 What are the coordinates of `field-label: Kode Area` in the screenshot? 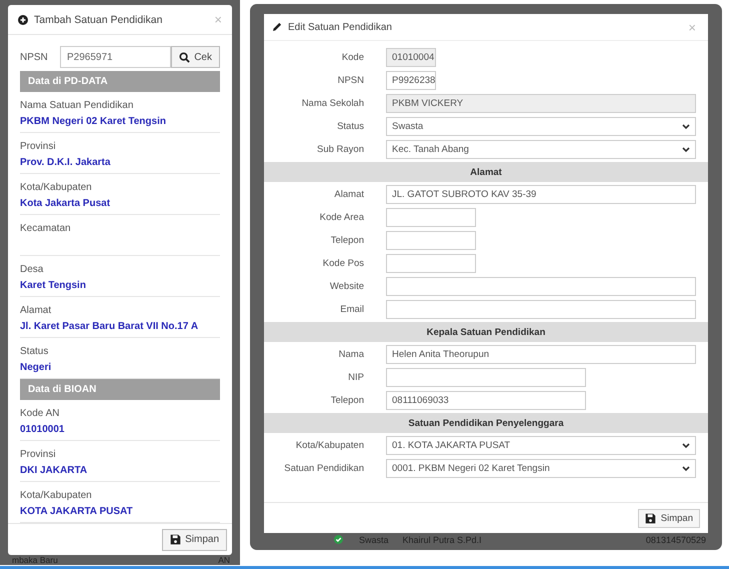 It's located at (341, 217).